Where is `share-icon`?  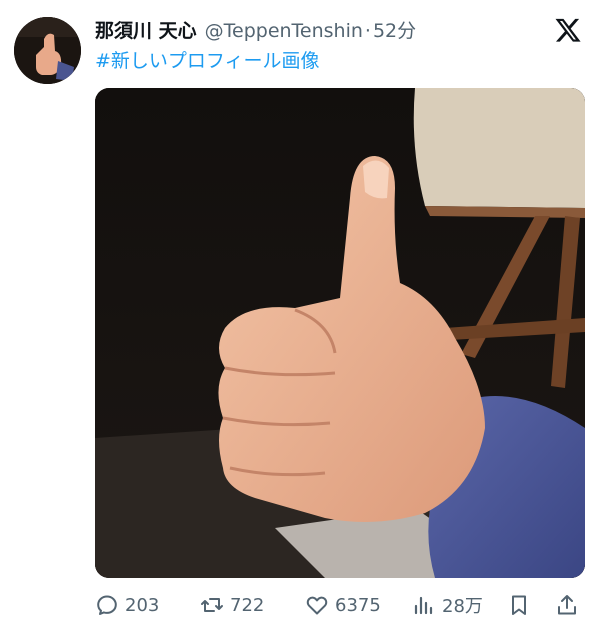
share-icon is located at coordinates (567, 605).